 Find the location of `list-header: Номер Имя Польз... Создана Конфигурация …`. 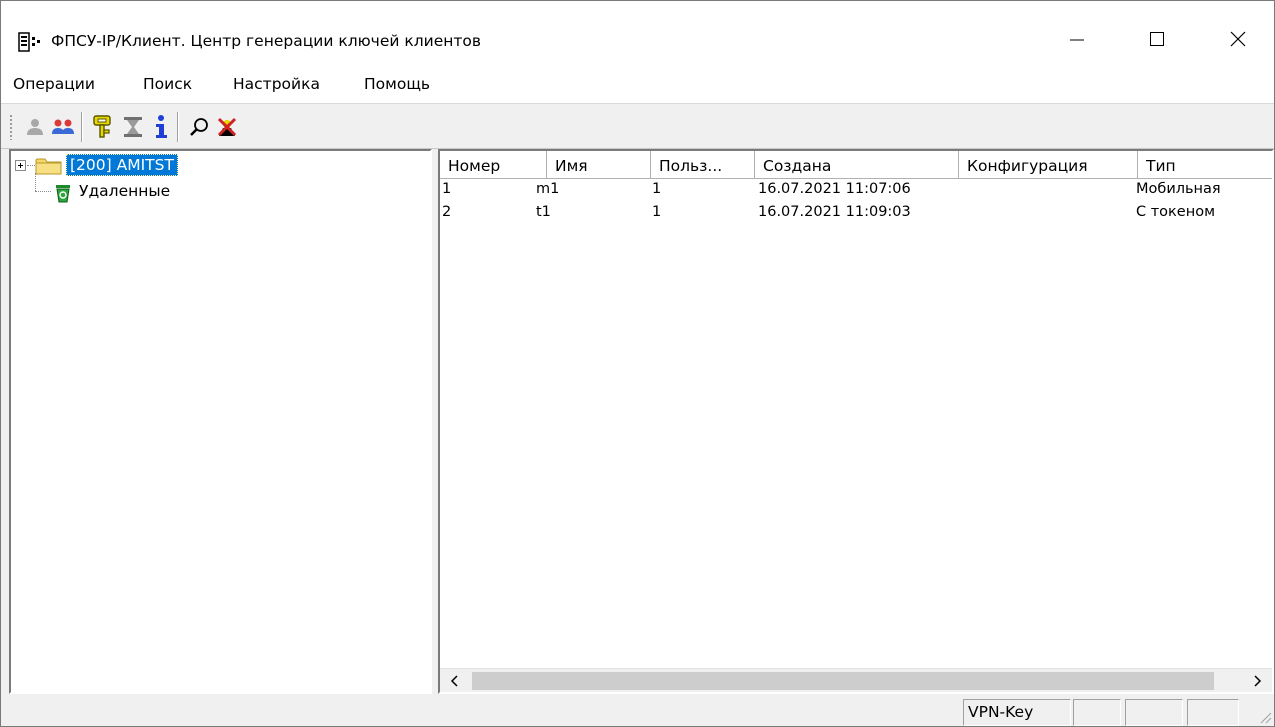

list-header: Номер Имя Польз... Создана Конфигурация … is located at coordinates (856, 165).